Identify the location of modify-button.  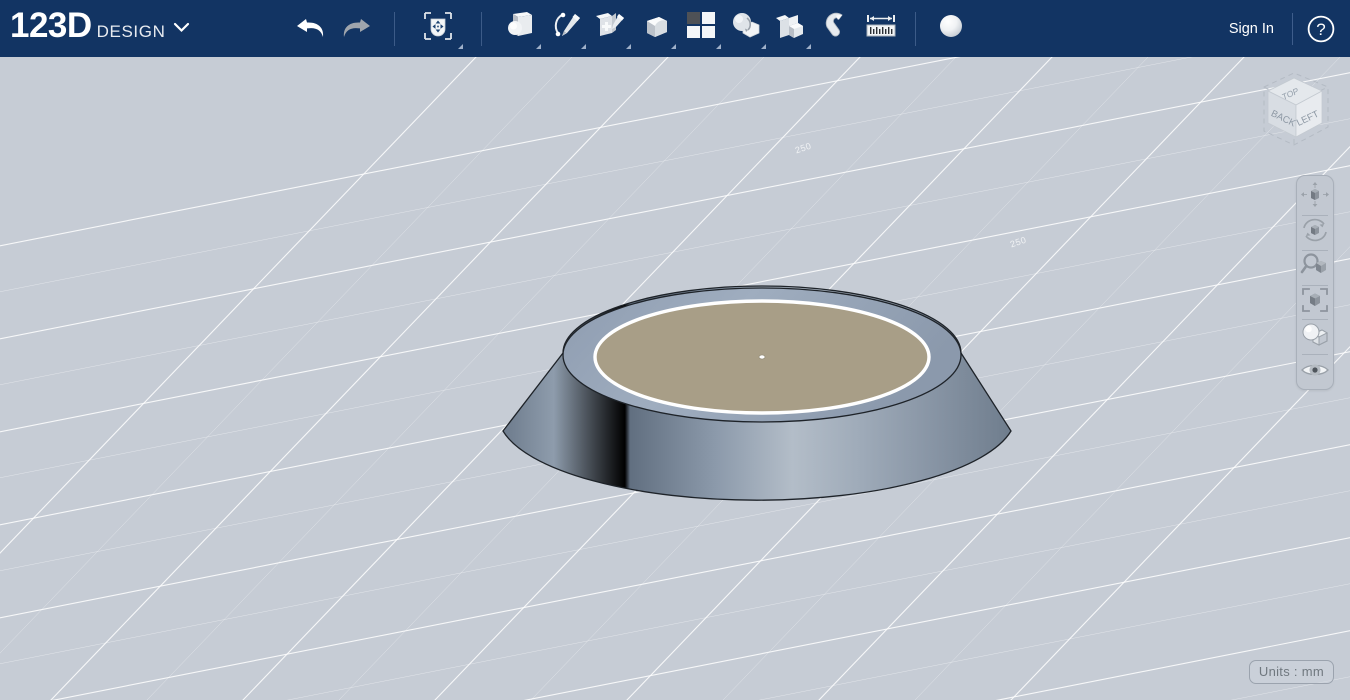
(655, 29).